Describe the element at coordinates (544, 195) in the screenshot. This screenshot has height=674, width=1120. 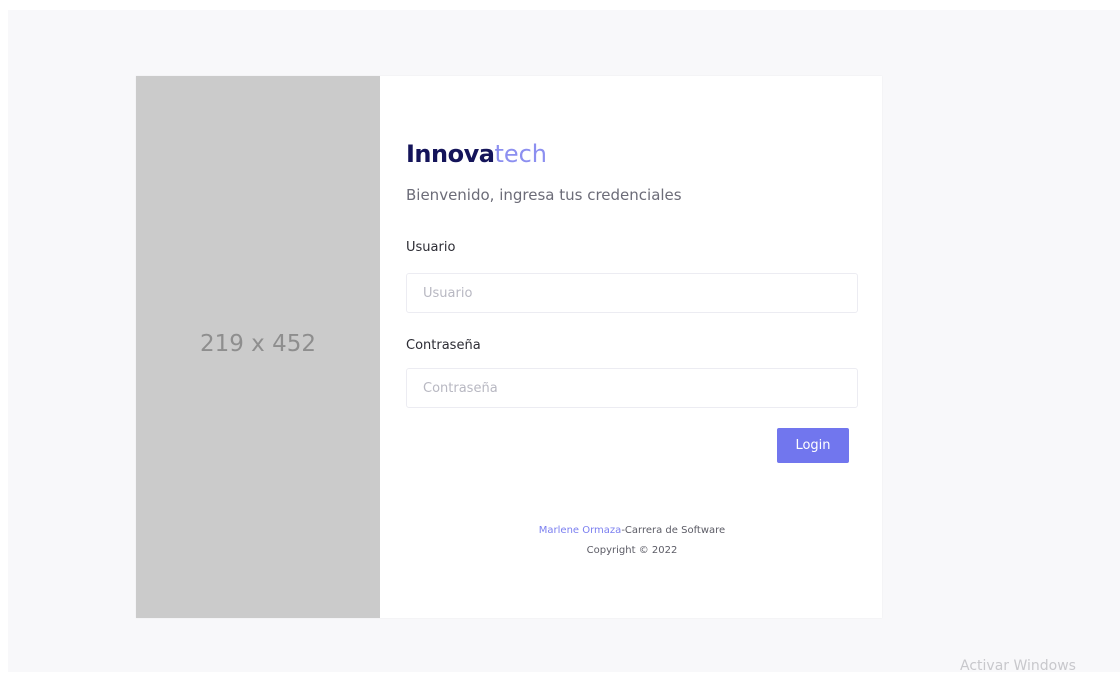
I see `welcome-subtitle: Bienvenido, ingresa tus credenciales` at that location.